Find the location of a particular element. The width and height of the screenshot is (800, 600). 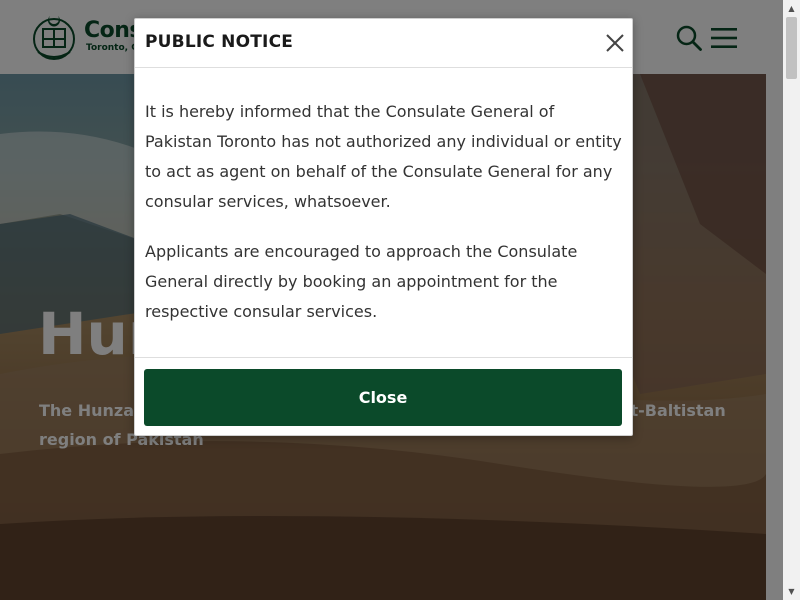

close-button: Close is located at coordinates (383, 397).